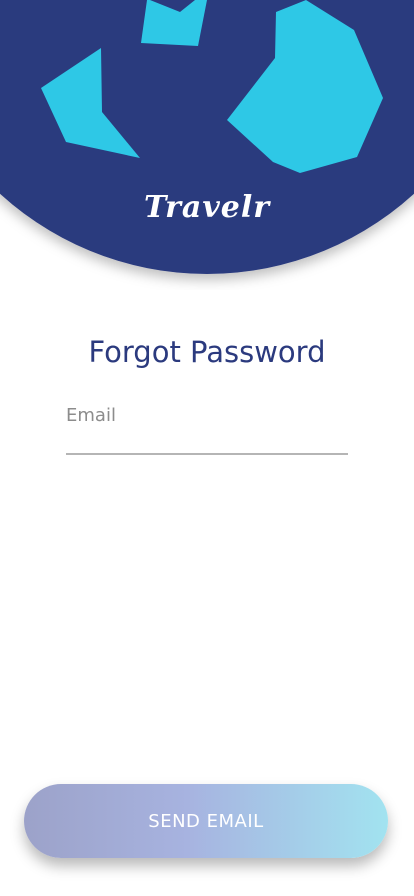 The height and width of the screenshot is (896, 414). Describe the element at coordinates (206, 821) in the screenshot. I see `send-email-button: SEND EMAIL` at that location.